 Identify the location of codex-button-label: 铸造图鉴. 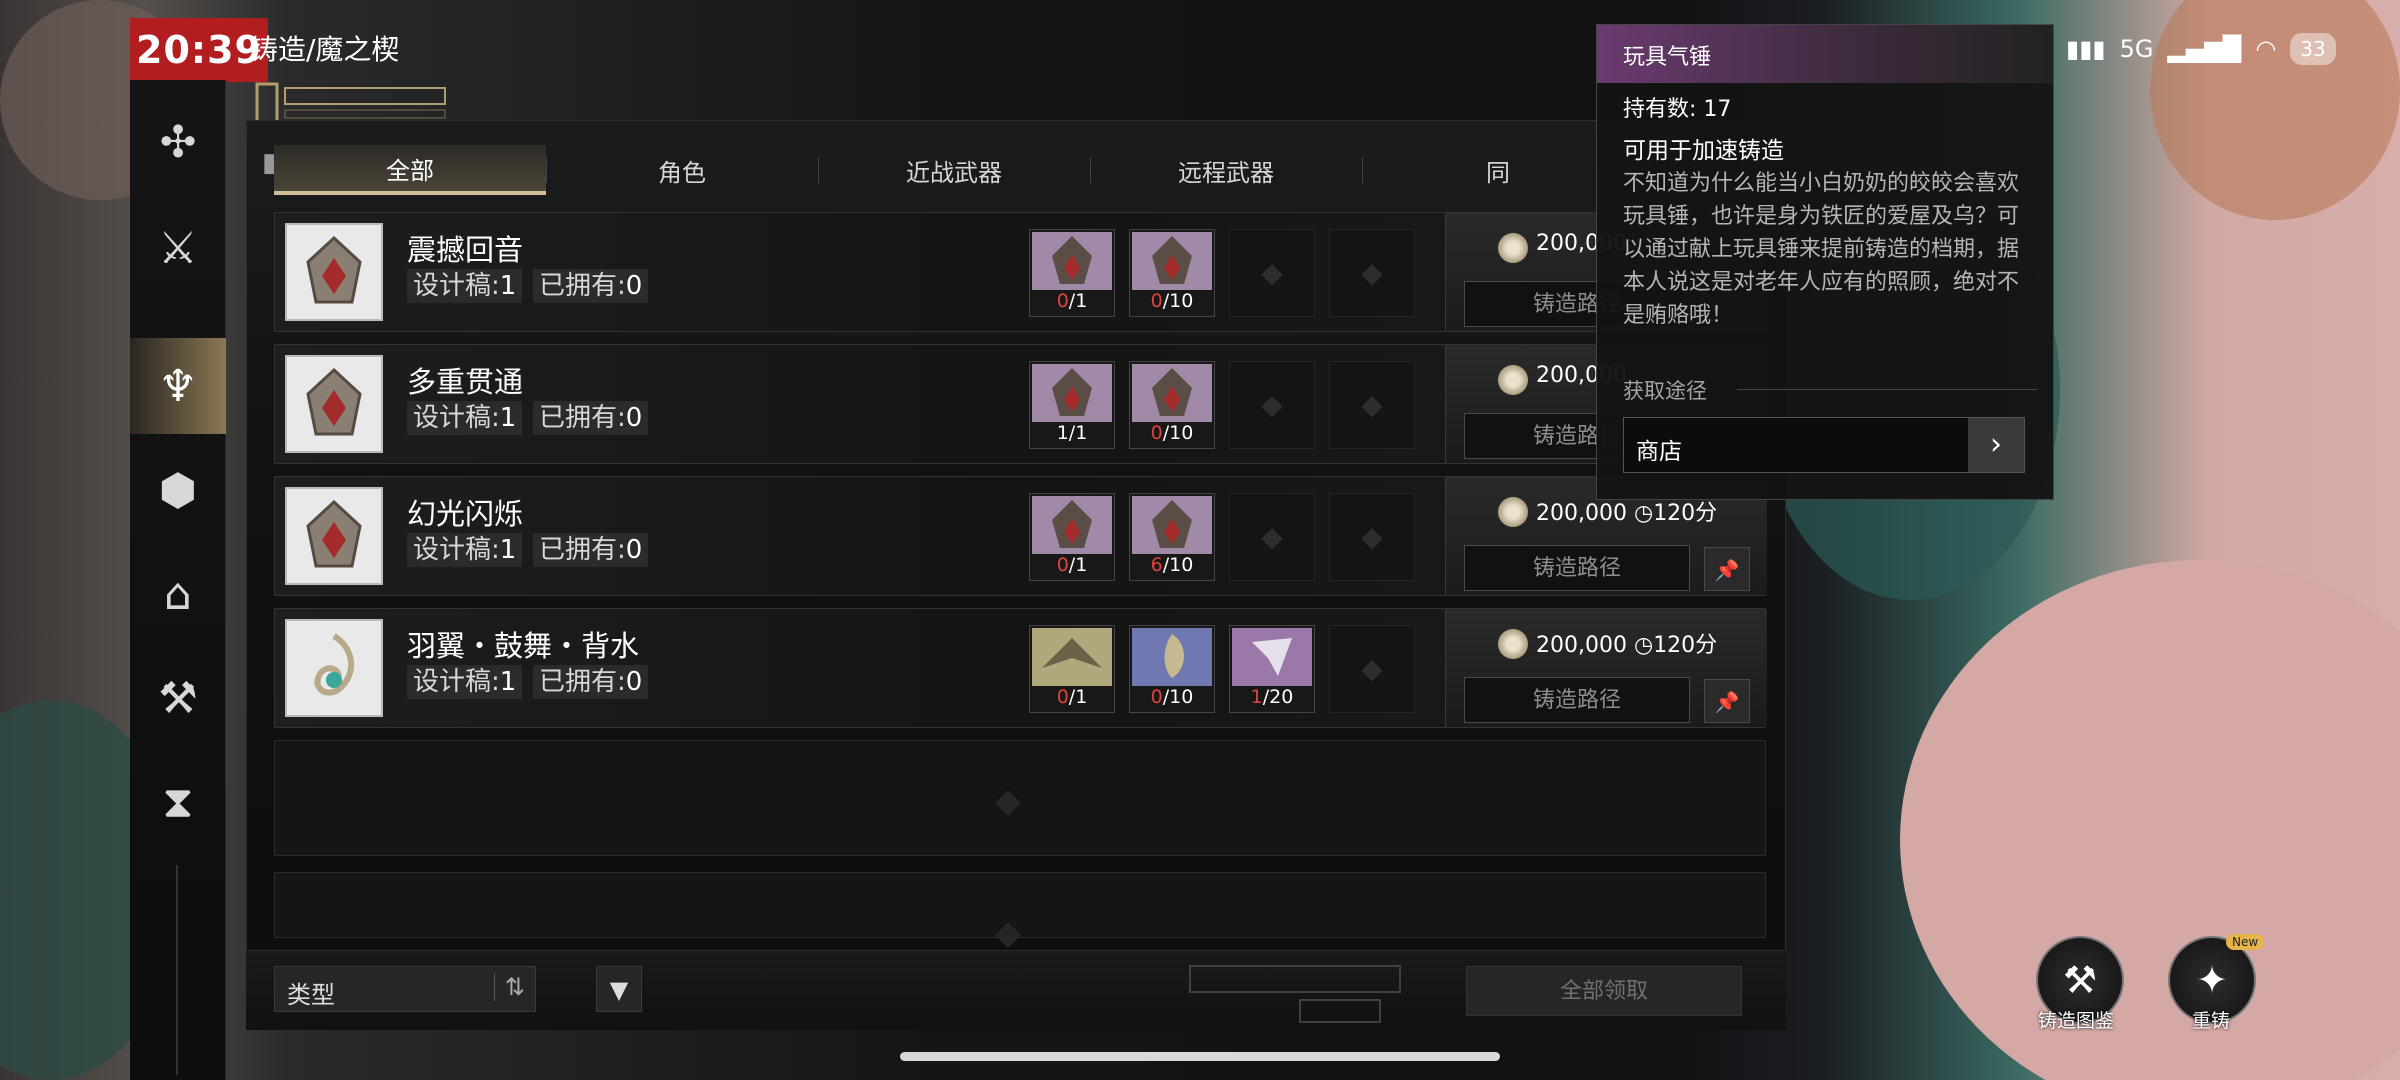
(2076, 1021).